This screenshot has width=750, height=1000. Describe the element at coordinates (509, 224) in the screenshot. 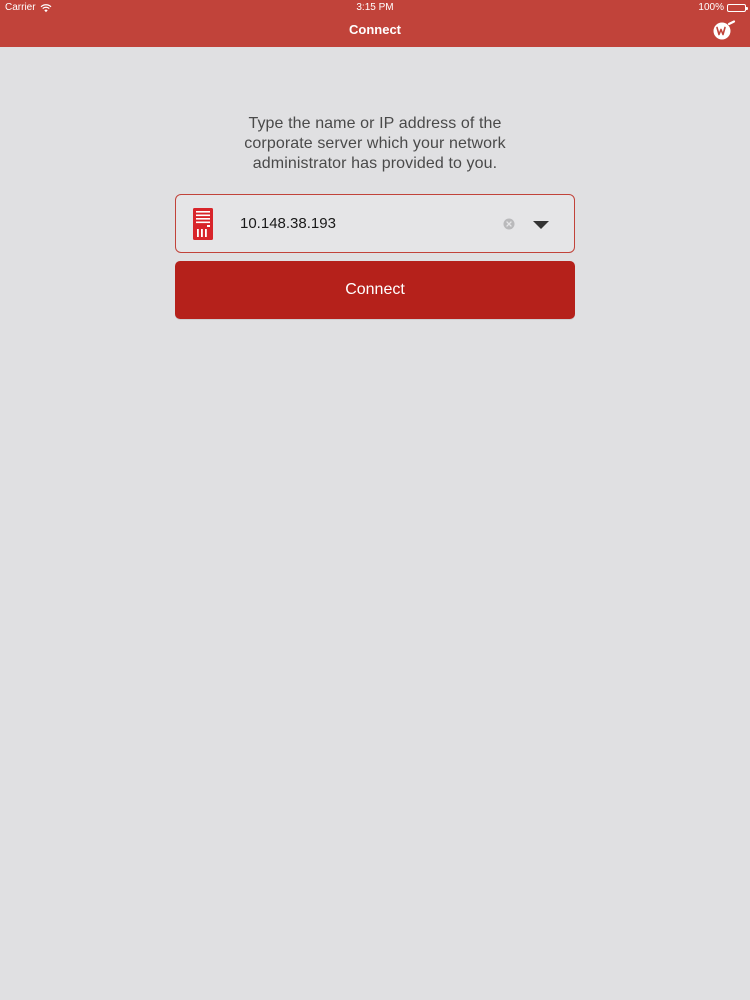

I see `clear-icon` at that location.